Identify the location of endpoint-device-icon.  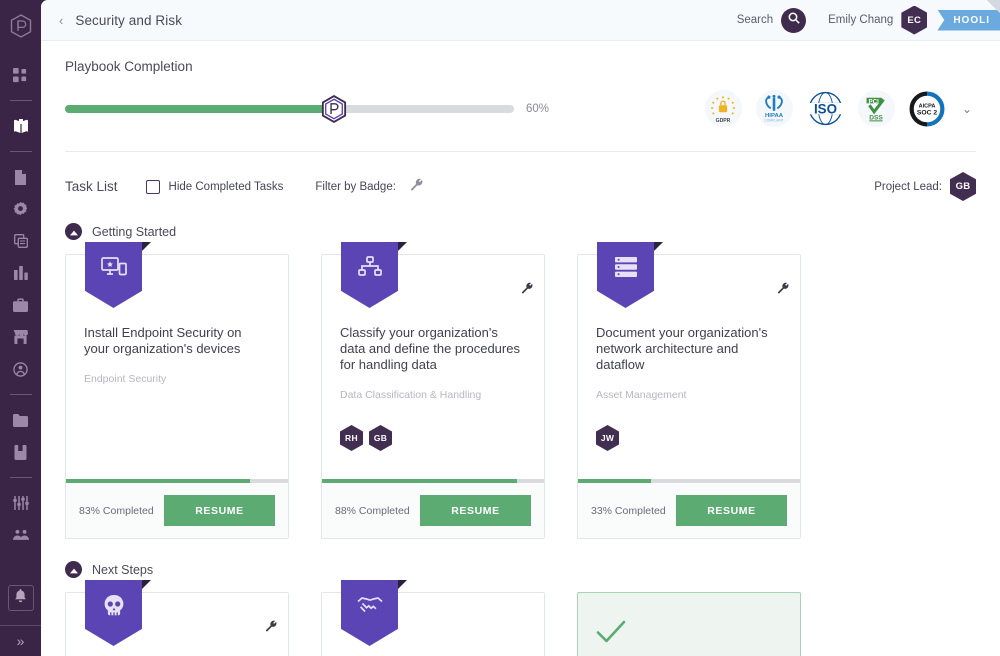
(113, 270).